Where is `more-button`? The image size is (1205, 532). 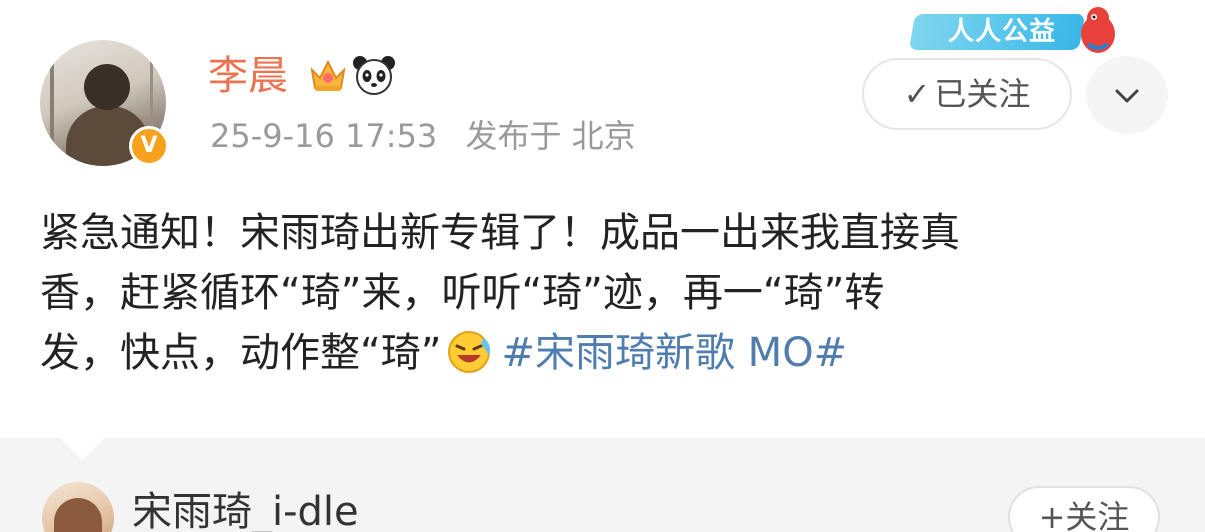 more-button is located at coordinates (1127, 95).